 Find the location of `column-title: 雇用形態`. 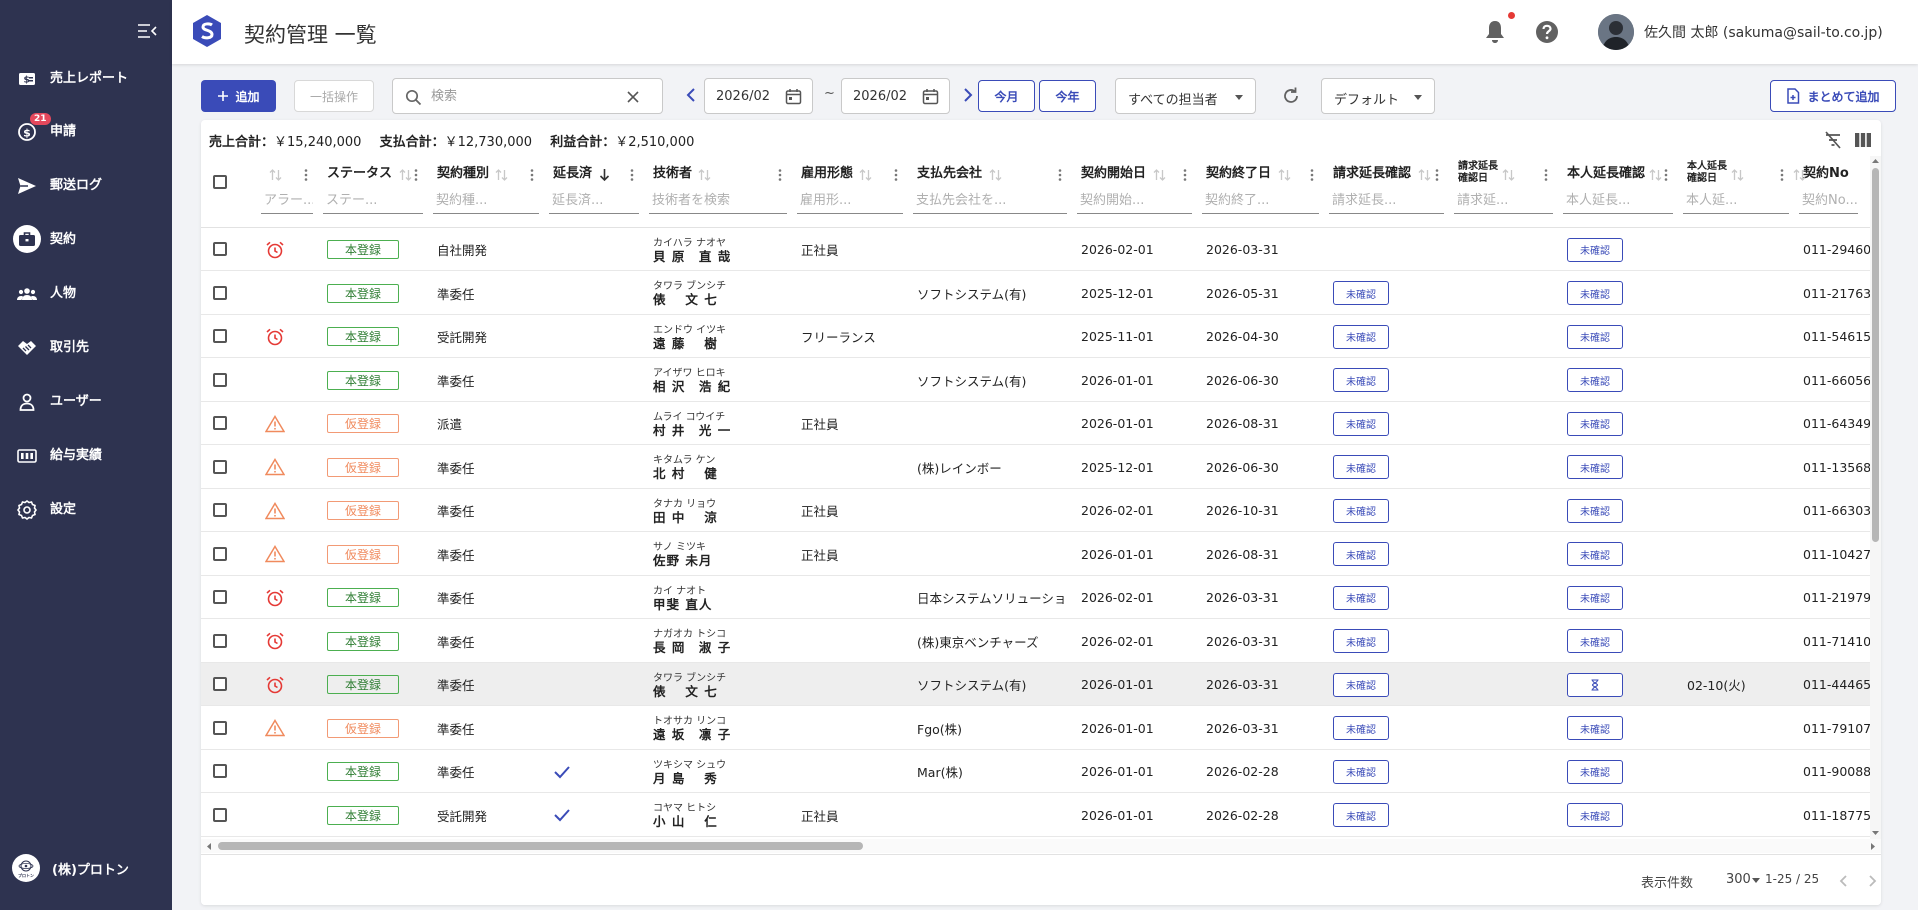

column-title: 雇用形態 is located at coordinates (827, 173).